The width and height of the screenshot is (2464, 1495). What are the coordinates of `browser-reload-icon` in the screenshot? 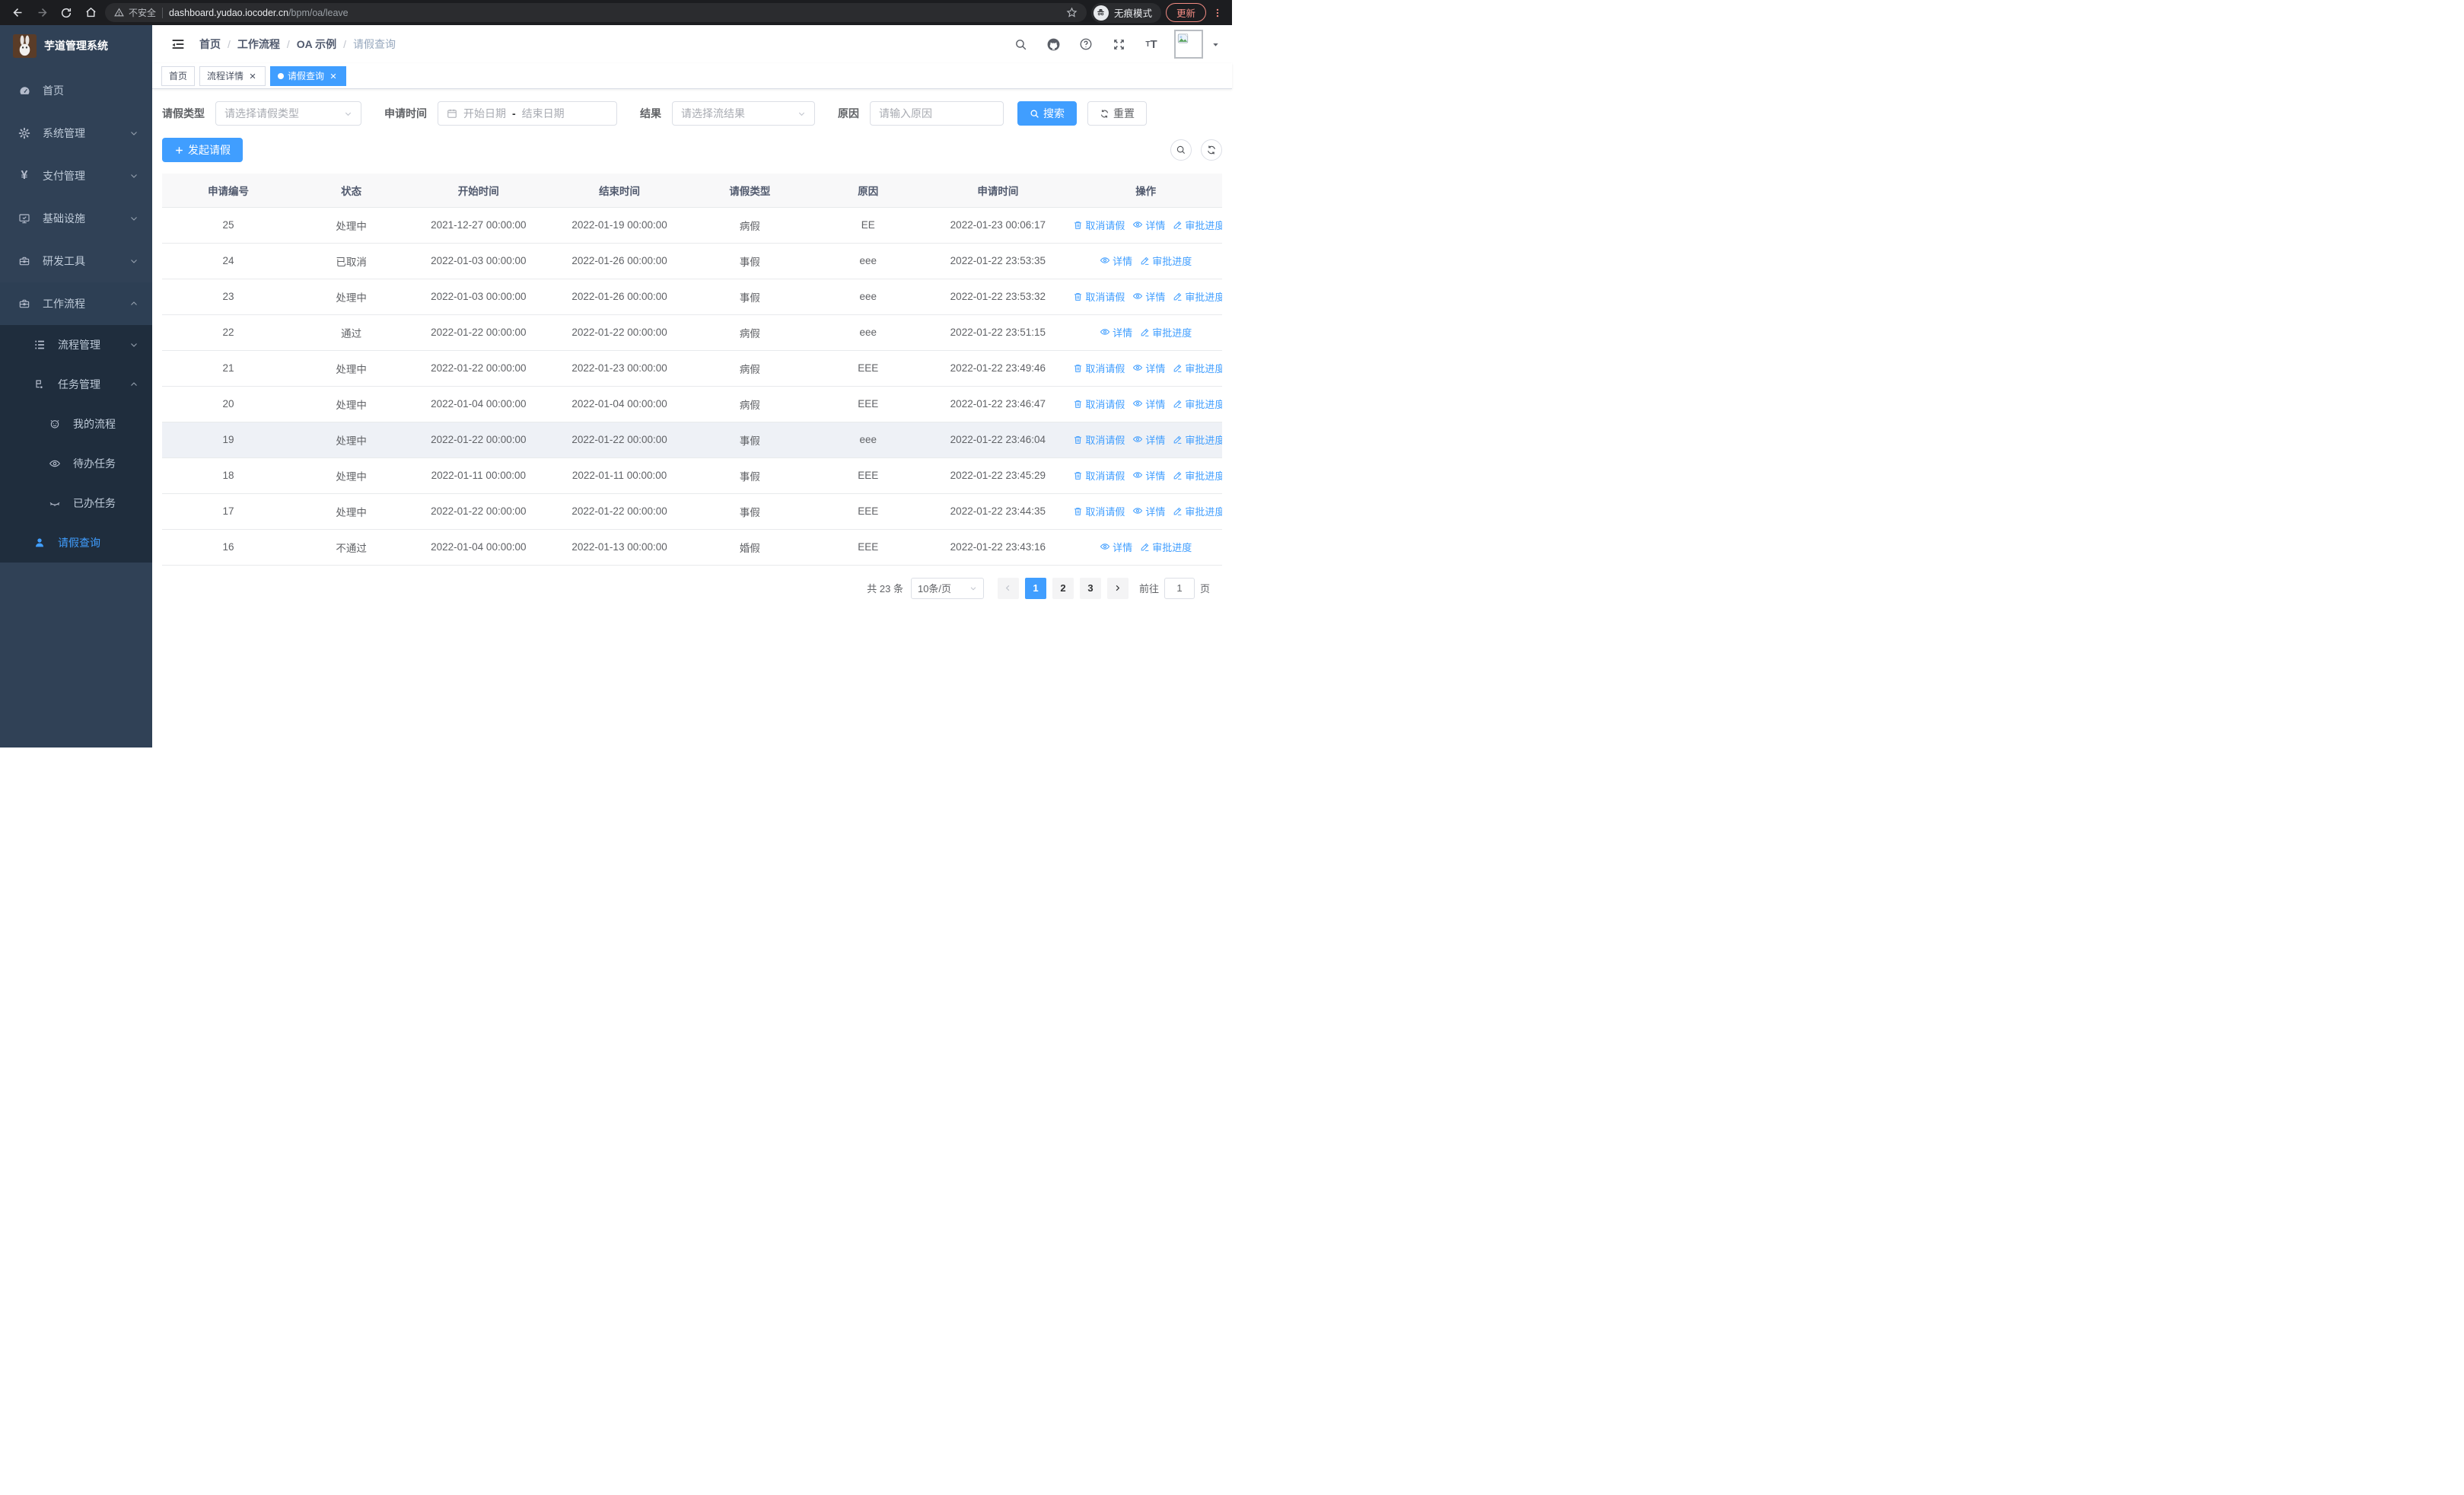 It's located at (66, 13).